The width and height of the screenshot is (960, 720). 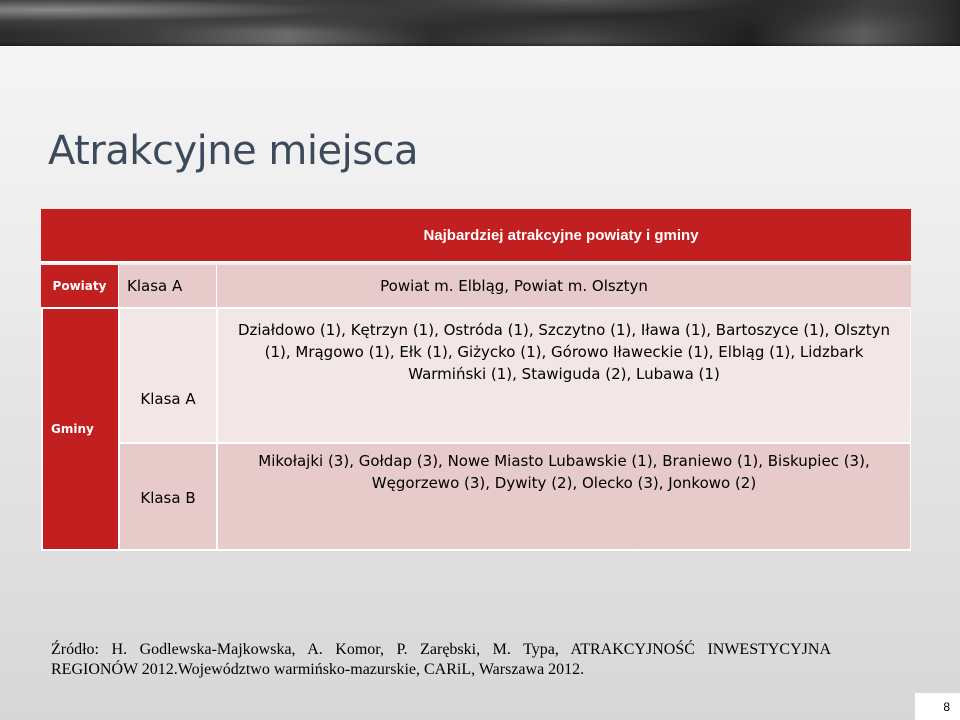 What do you see at coordinates (564, 286) in the screenshot?
I see `powiaty-value-cell: Powiat m. Elbląg, Powiat m. Olsztyn` at bounding box center [564, 286].